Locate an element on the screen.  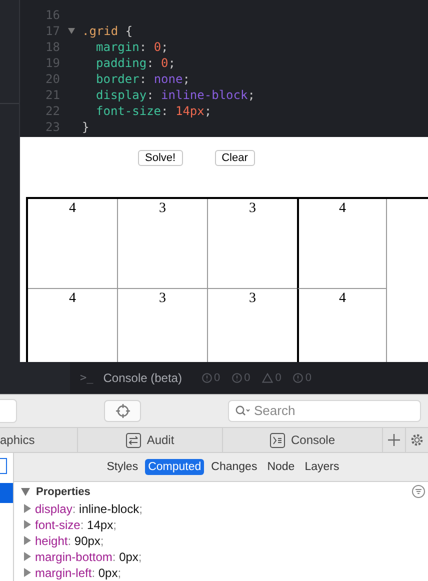
filter-icon is located at coordinates (418, 491).